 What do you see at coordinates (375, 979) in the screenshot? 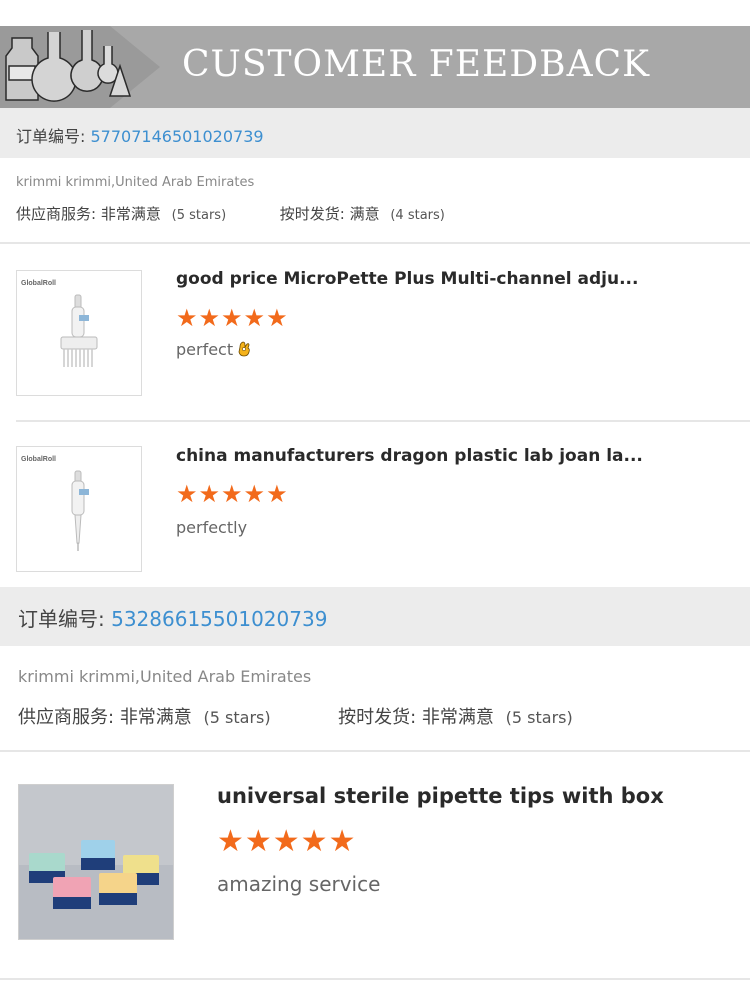
I see `divider` at bounding box center [375, 979].